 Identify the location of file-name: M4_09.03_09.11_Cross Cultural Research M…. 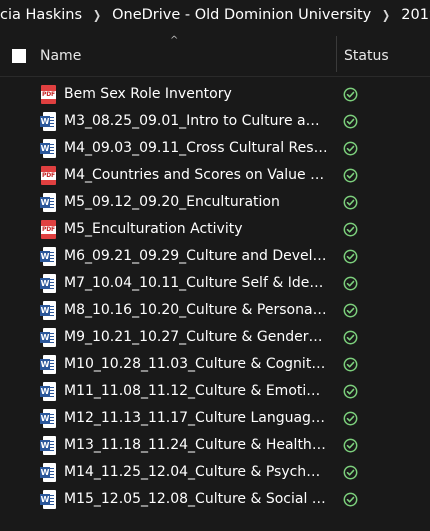
(196, 148).